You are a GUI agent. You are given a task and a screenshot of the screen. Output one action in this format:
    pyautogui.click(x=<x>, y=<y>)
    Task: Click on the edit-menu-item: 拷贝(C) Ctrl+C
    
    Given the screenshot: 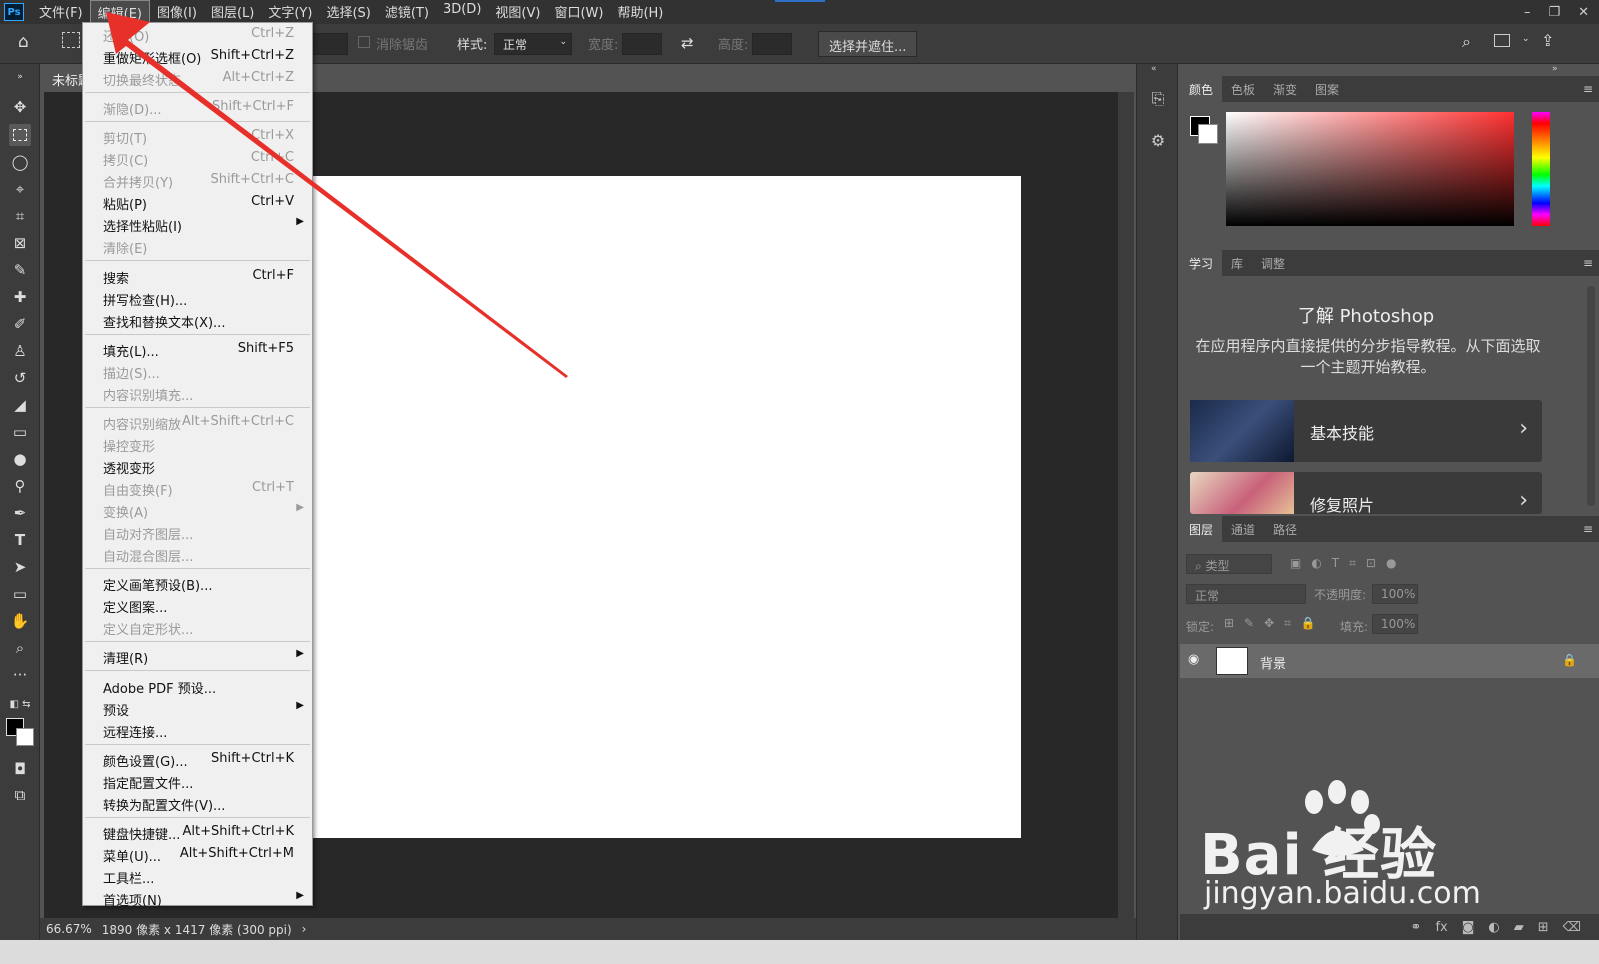 What is the action you would take?
    pyautogui.click(x=197, y=158)
    